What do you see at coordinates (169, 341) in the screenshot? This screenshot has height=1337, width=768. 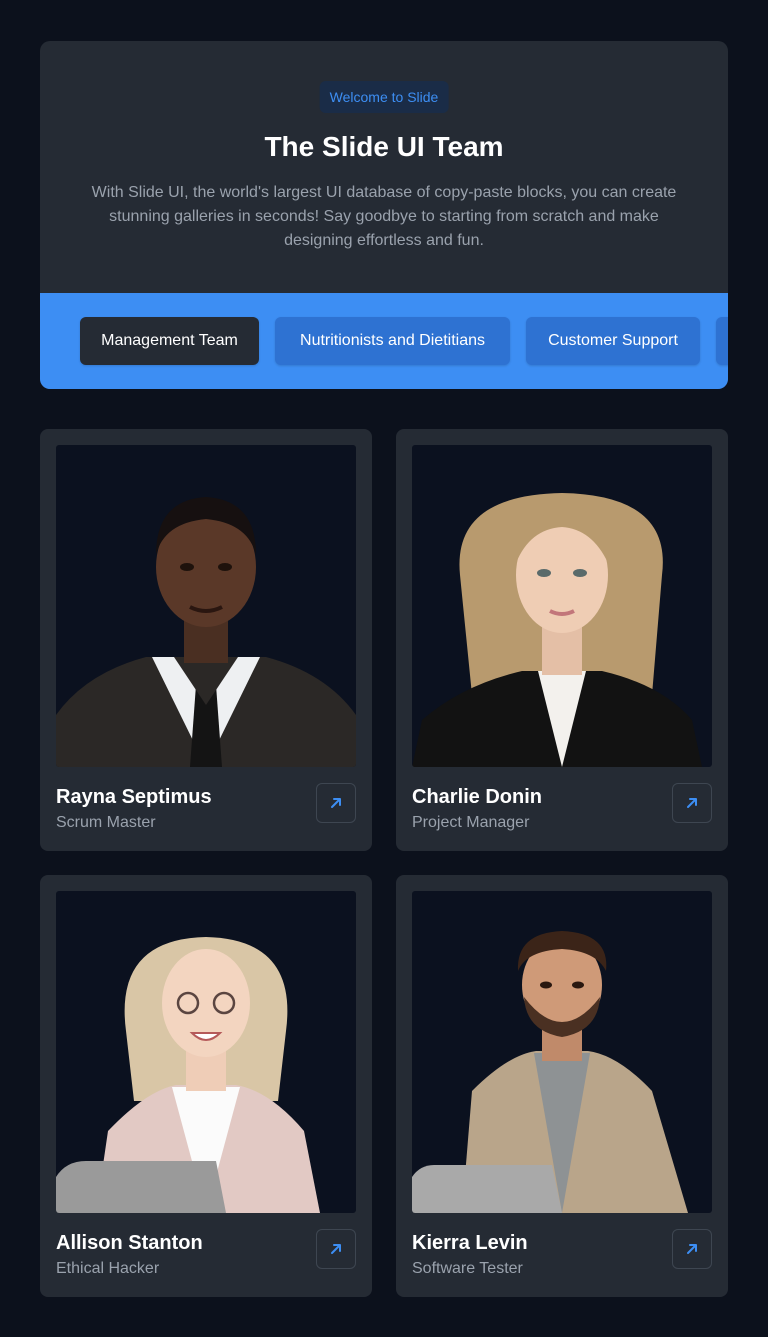 I see `tab-management-team: Management Team` at bounding box center [169, 341].